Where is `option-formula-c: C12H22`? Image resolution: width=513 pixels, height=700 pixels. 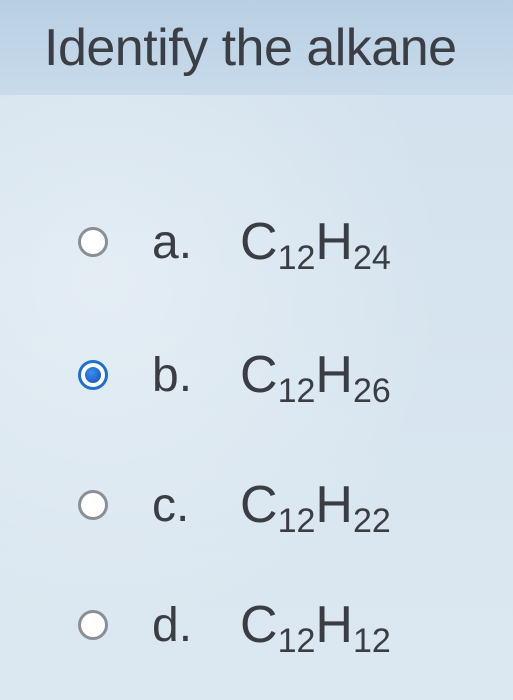 option-formula-c: C12H22 is located at coordinates (315, 508).